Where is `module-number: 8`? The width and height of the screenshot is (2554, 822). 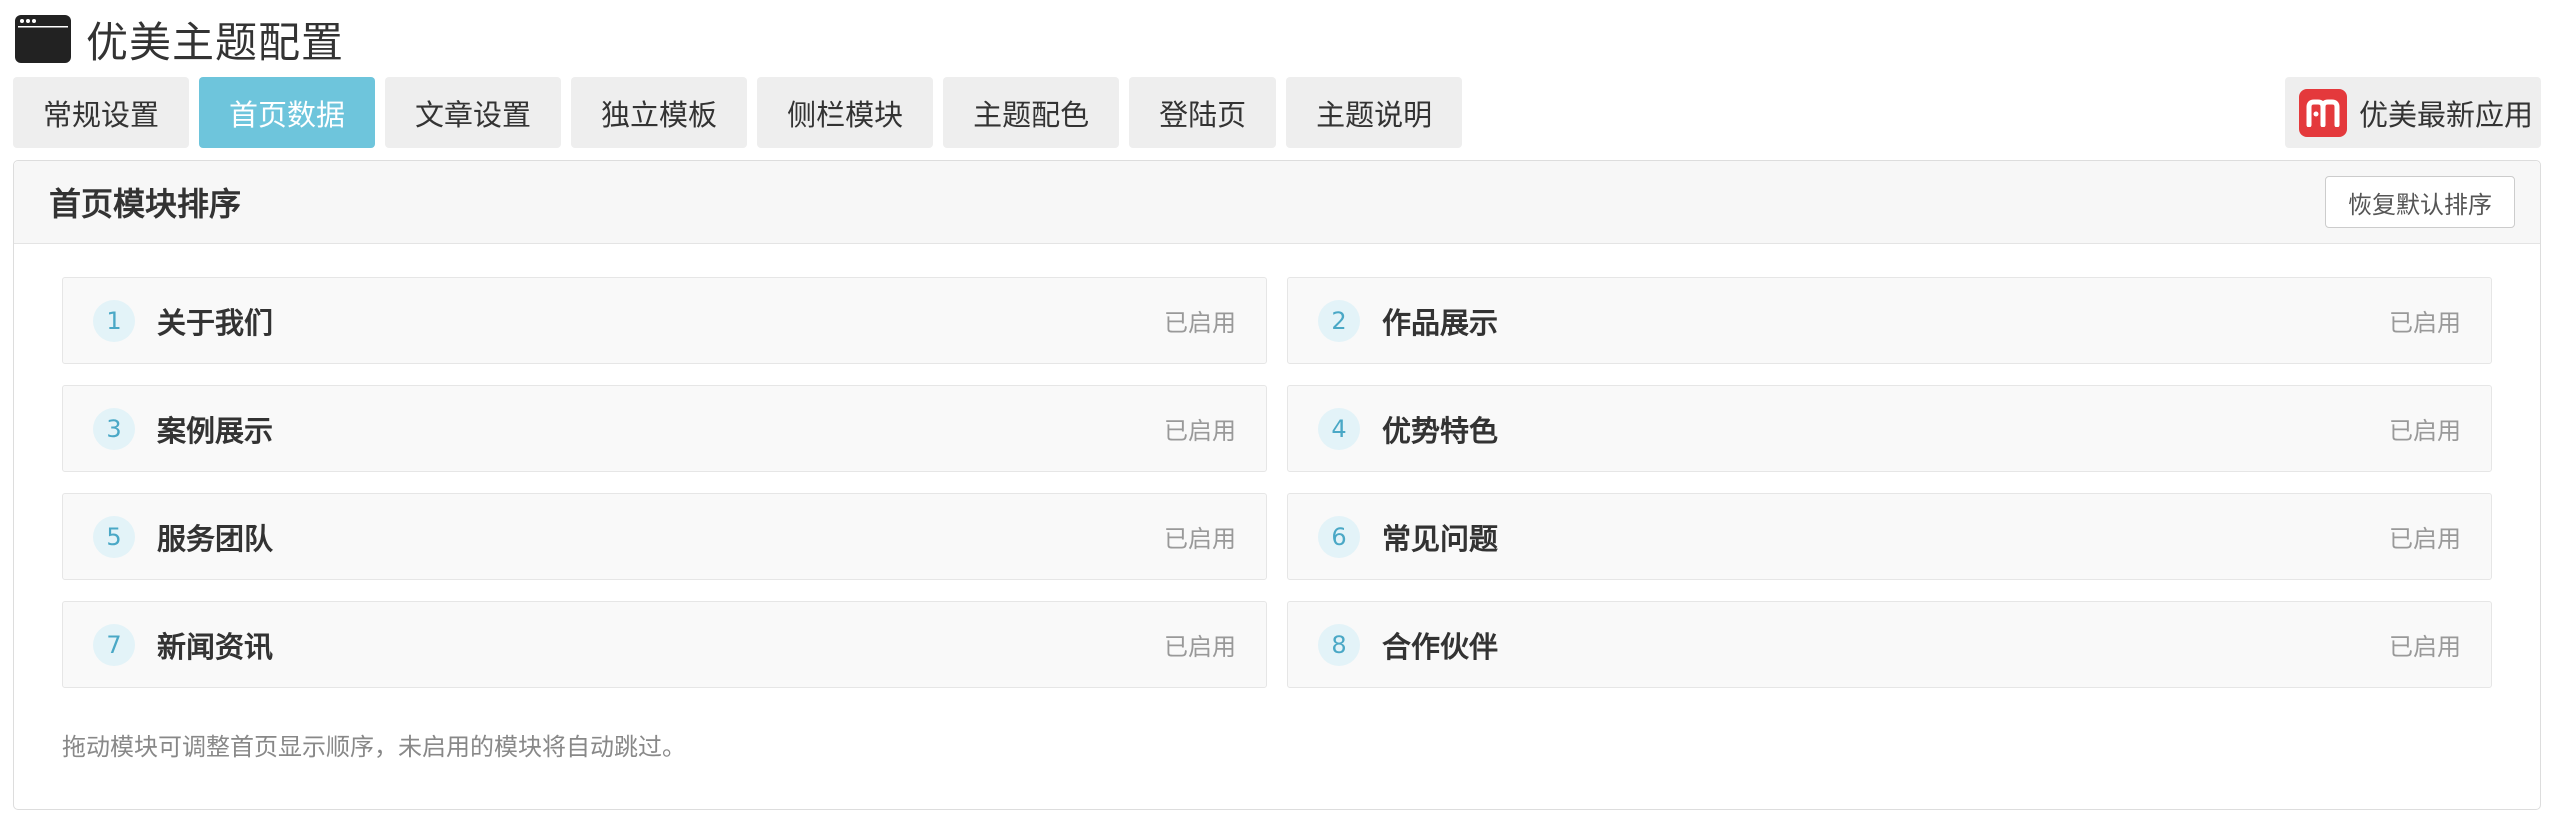
module-number: 8 is located at coordinates (1339, 644).